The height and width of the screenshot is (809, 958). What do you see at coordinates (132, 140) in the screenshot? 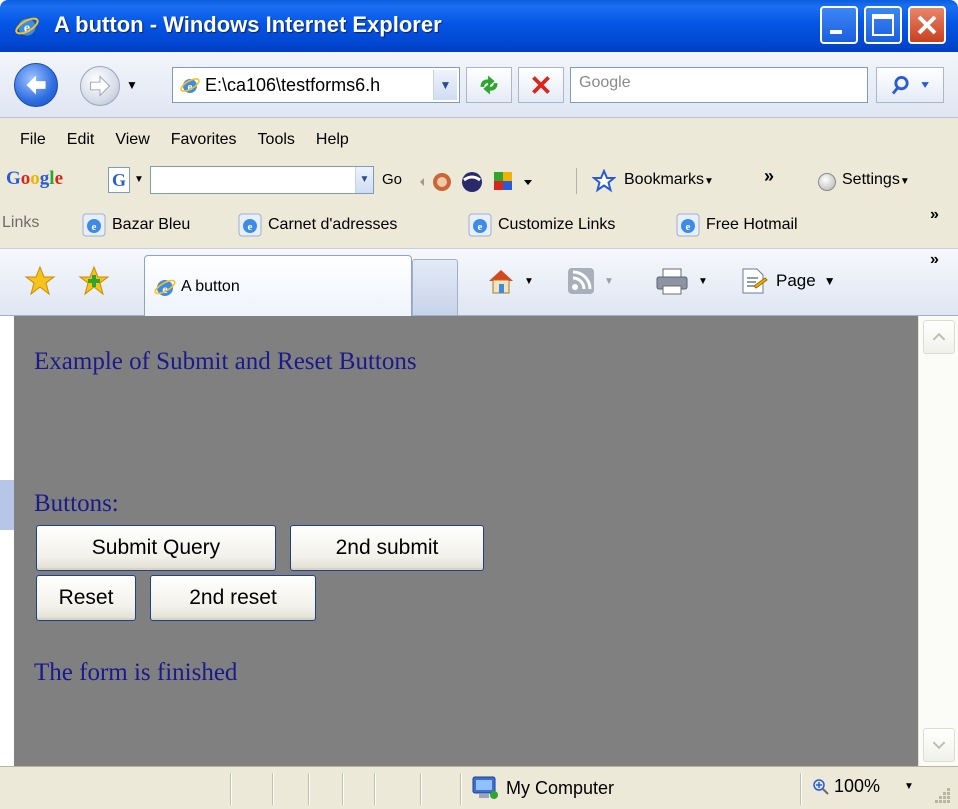
I see `menu-view: View` at bounding box center [132, 140].